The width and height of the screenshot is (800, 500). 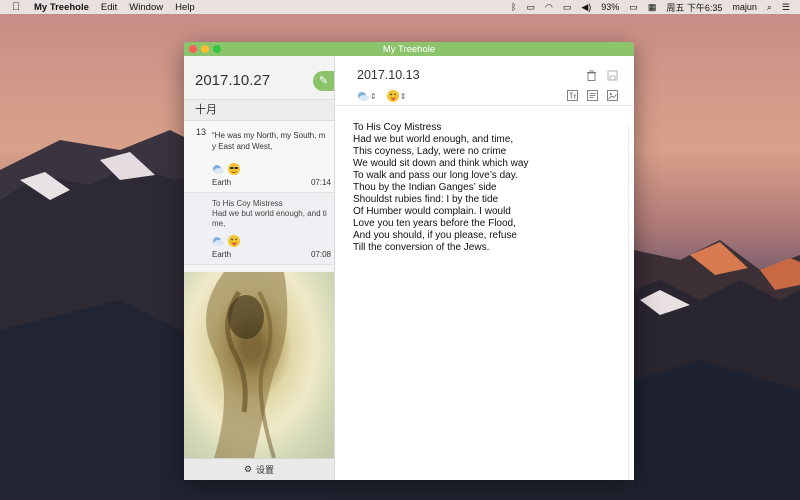 What do you see at coordinates (421, 247) in the screenshot?
I see `text-line: Till the conversion of the Jews.` at bounding box center [421, 247].